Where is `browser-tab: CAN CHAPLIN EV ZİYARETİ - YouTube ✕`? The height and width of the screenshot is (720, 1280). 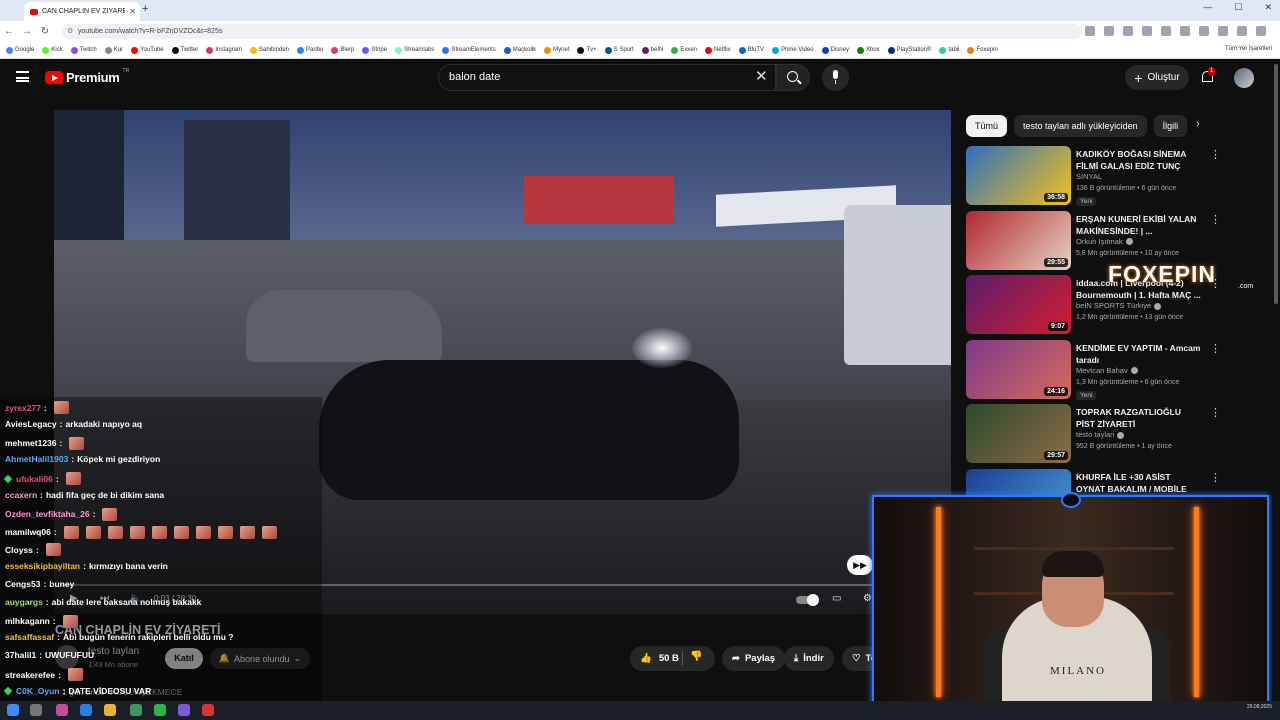
browser-tab: CAN CHAPLIN EV ZİYARETİ - YouTube ✕ is located at coordinates (82, 11).